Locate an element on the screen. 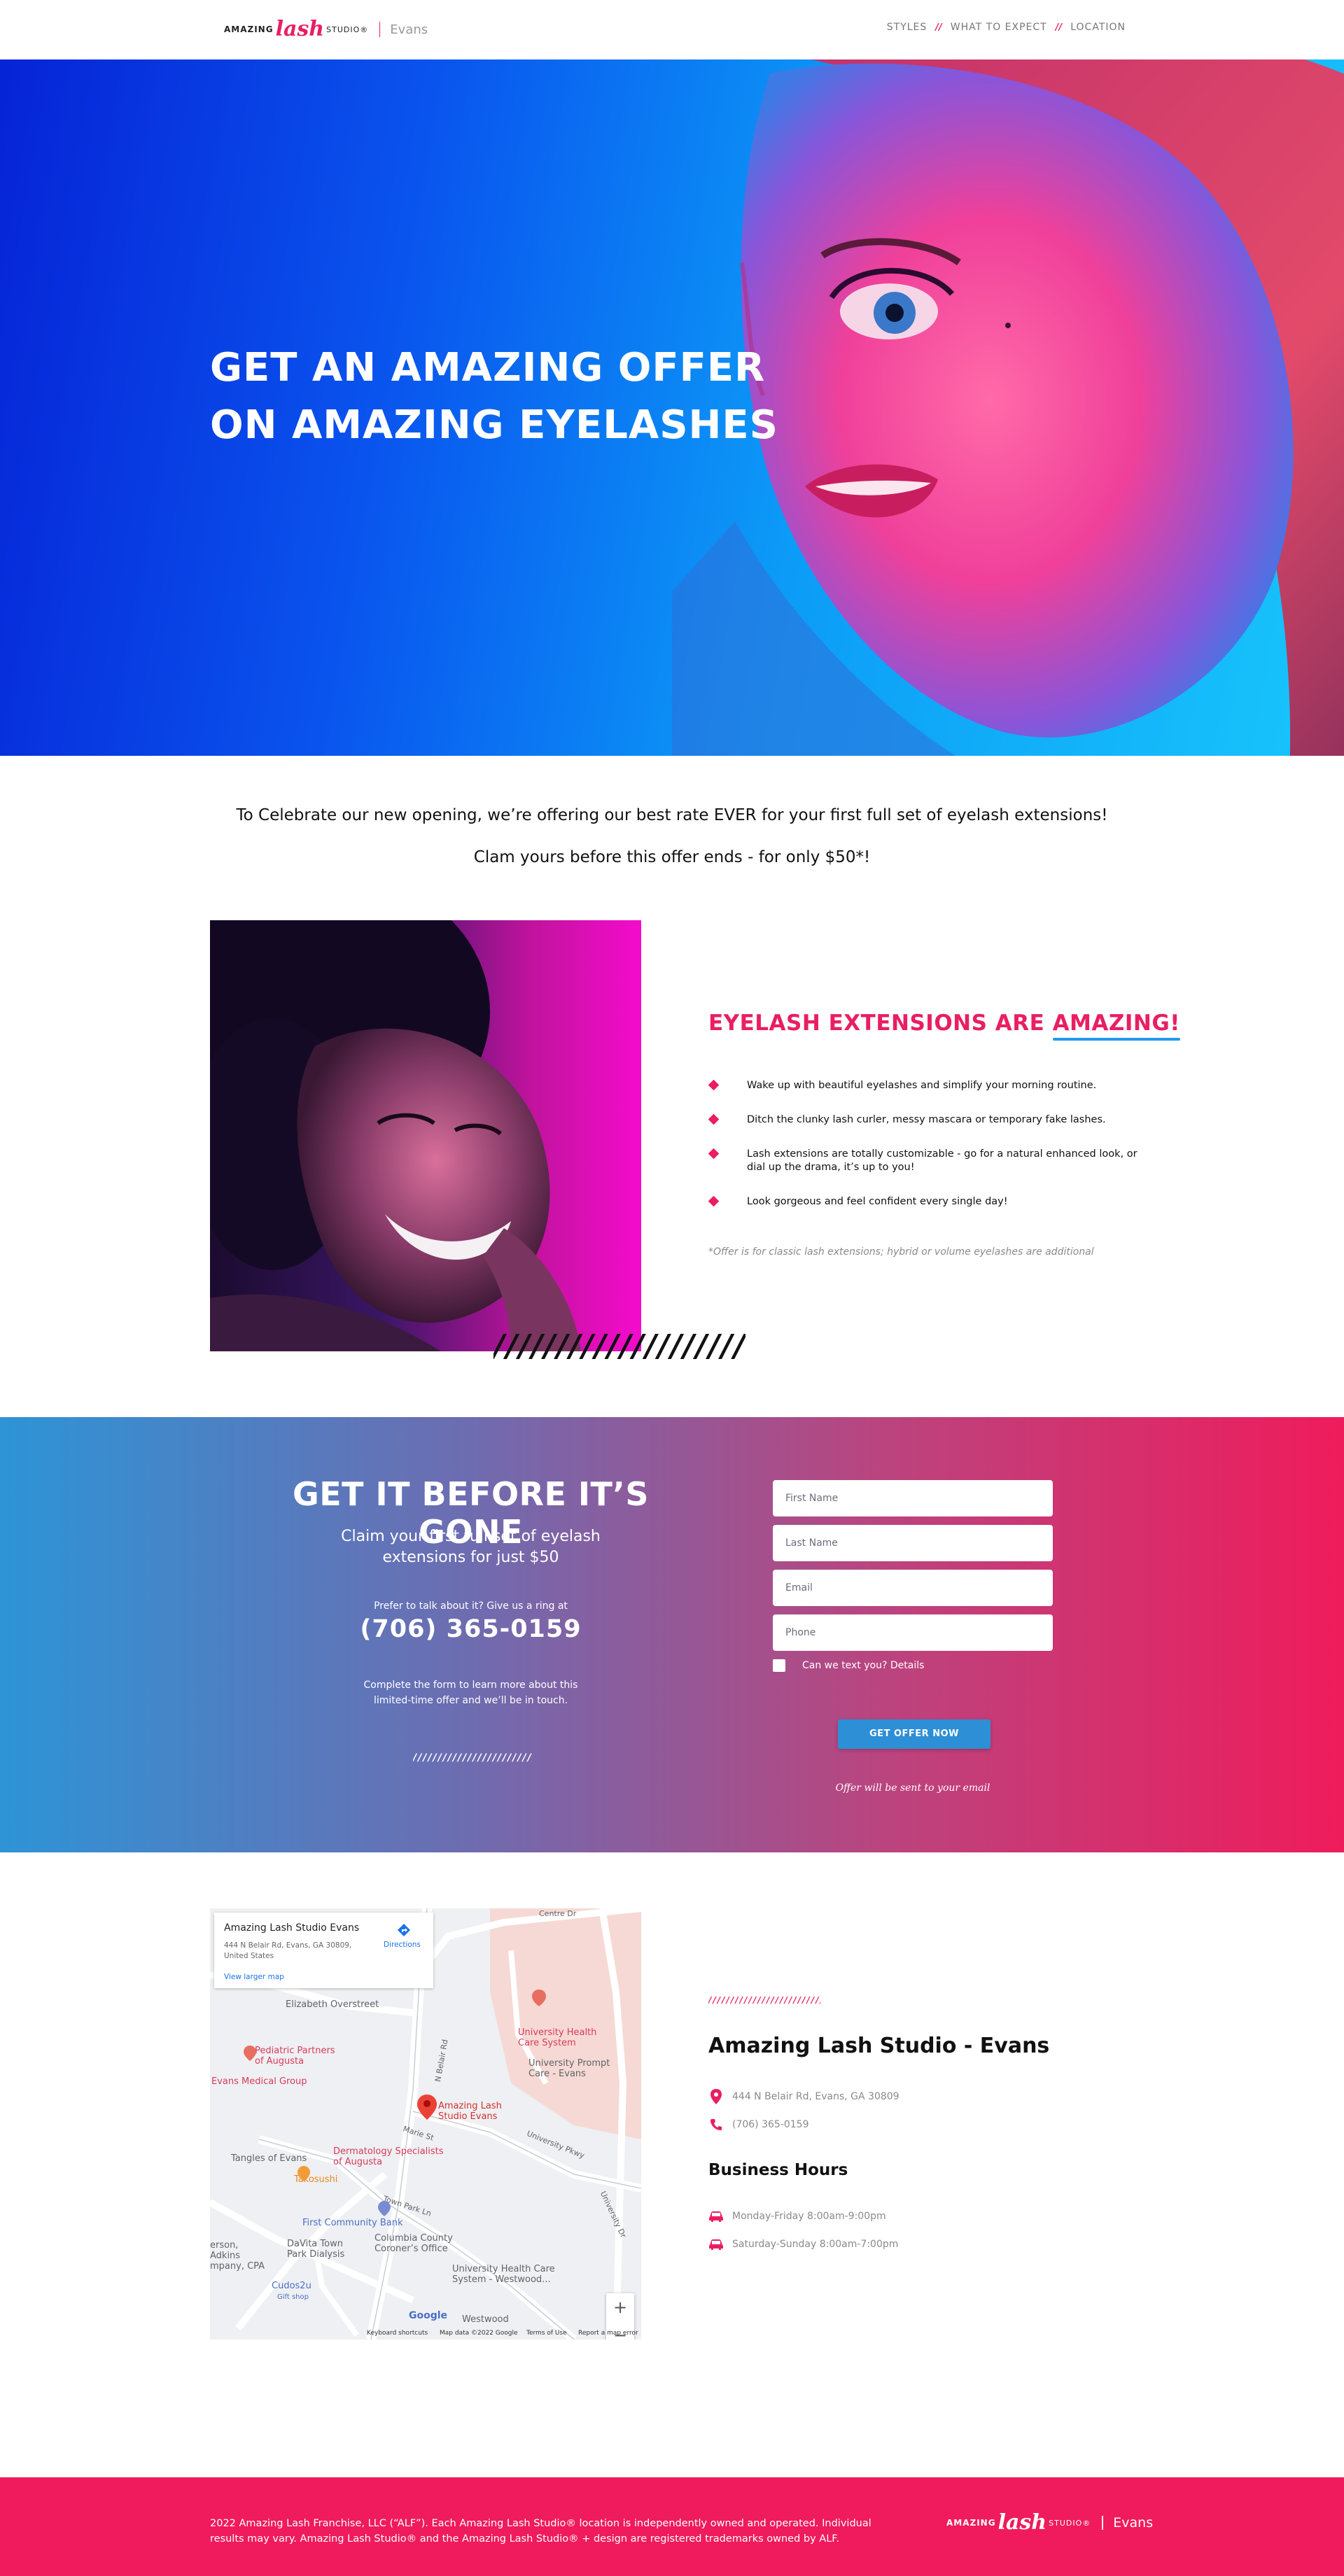 Image resolution: width=1344 pixels, height=2576 pixels. view-larger-map-link: View larger map is located at coordinates (254, 1977).